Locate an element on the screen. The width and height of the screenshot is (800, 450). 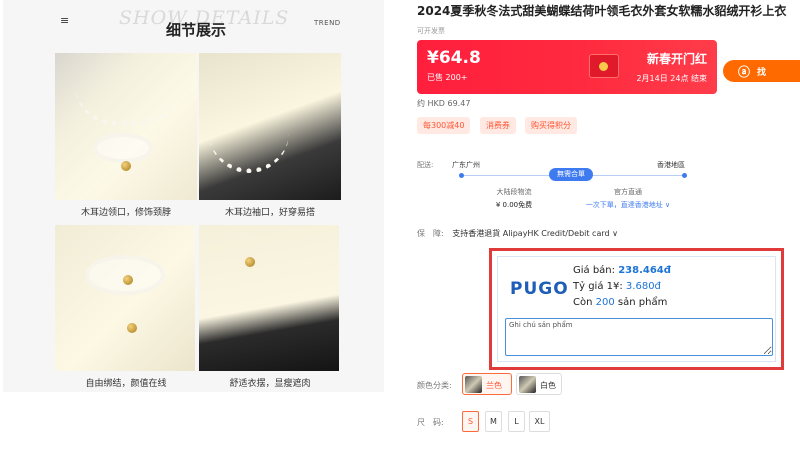
hem-detail-photo is located at coordinates (269, 298).